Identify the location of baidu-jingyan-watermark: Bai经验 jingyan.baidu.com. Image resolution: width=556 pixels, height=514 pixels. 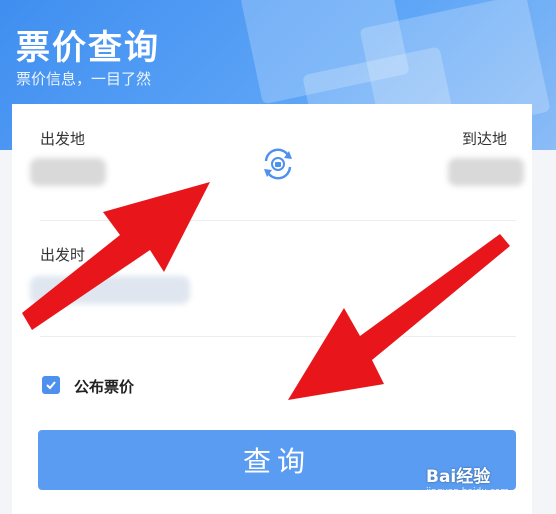
(467, 479).